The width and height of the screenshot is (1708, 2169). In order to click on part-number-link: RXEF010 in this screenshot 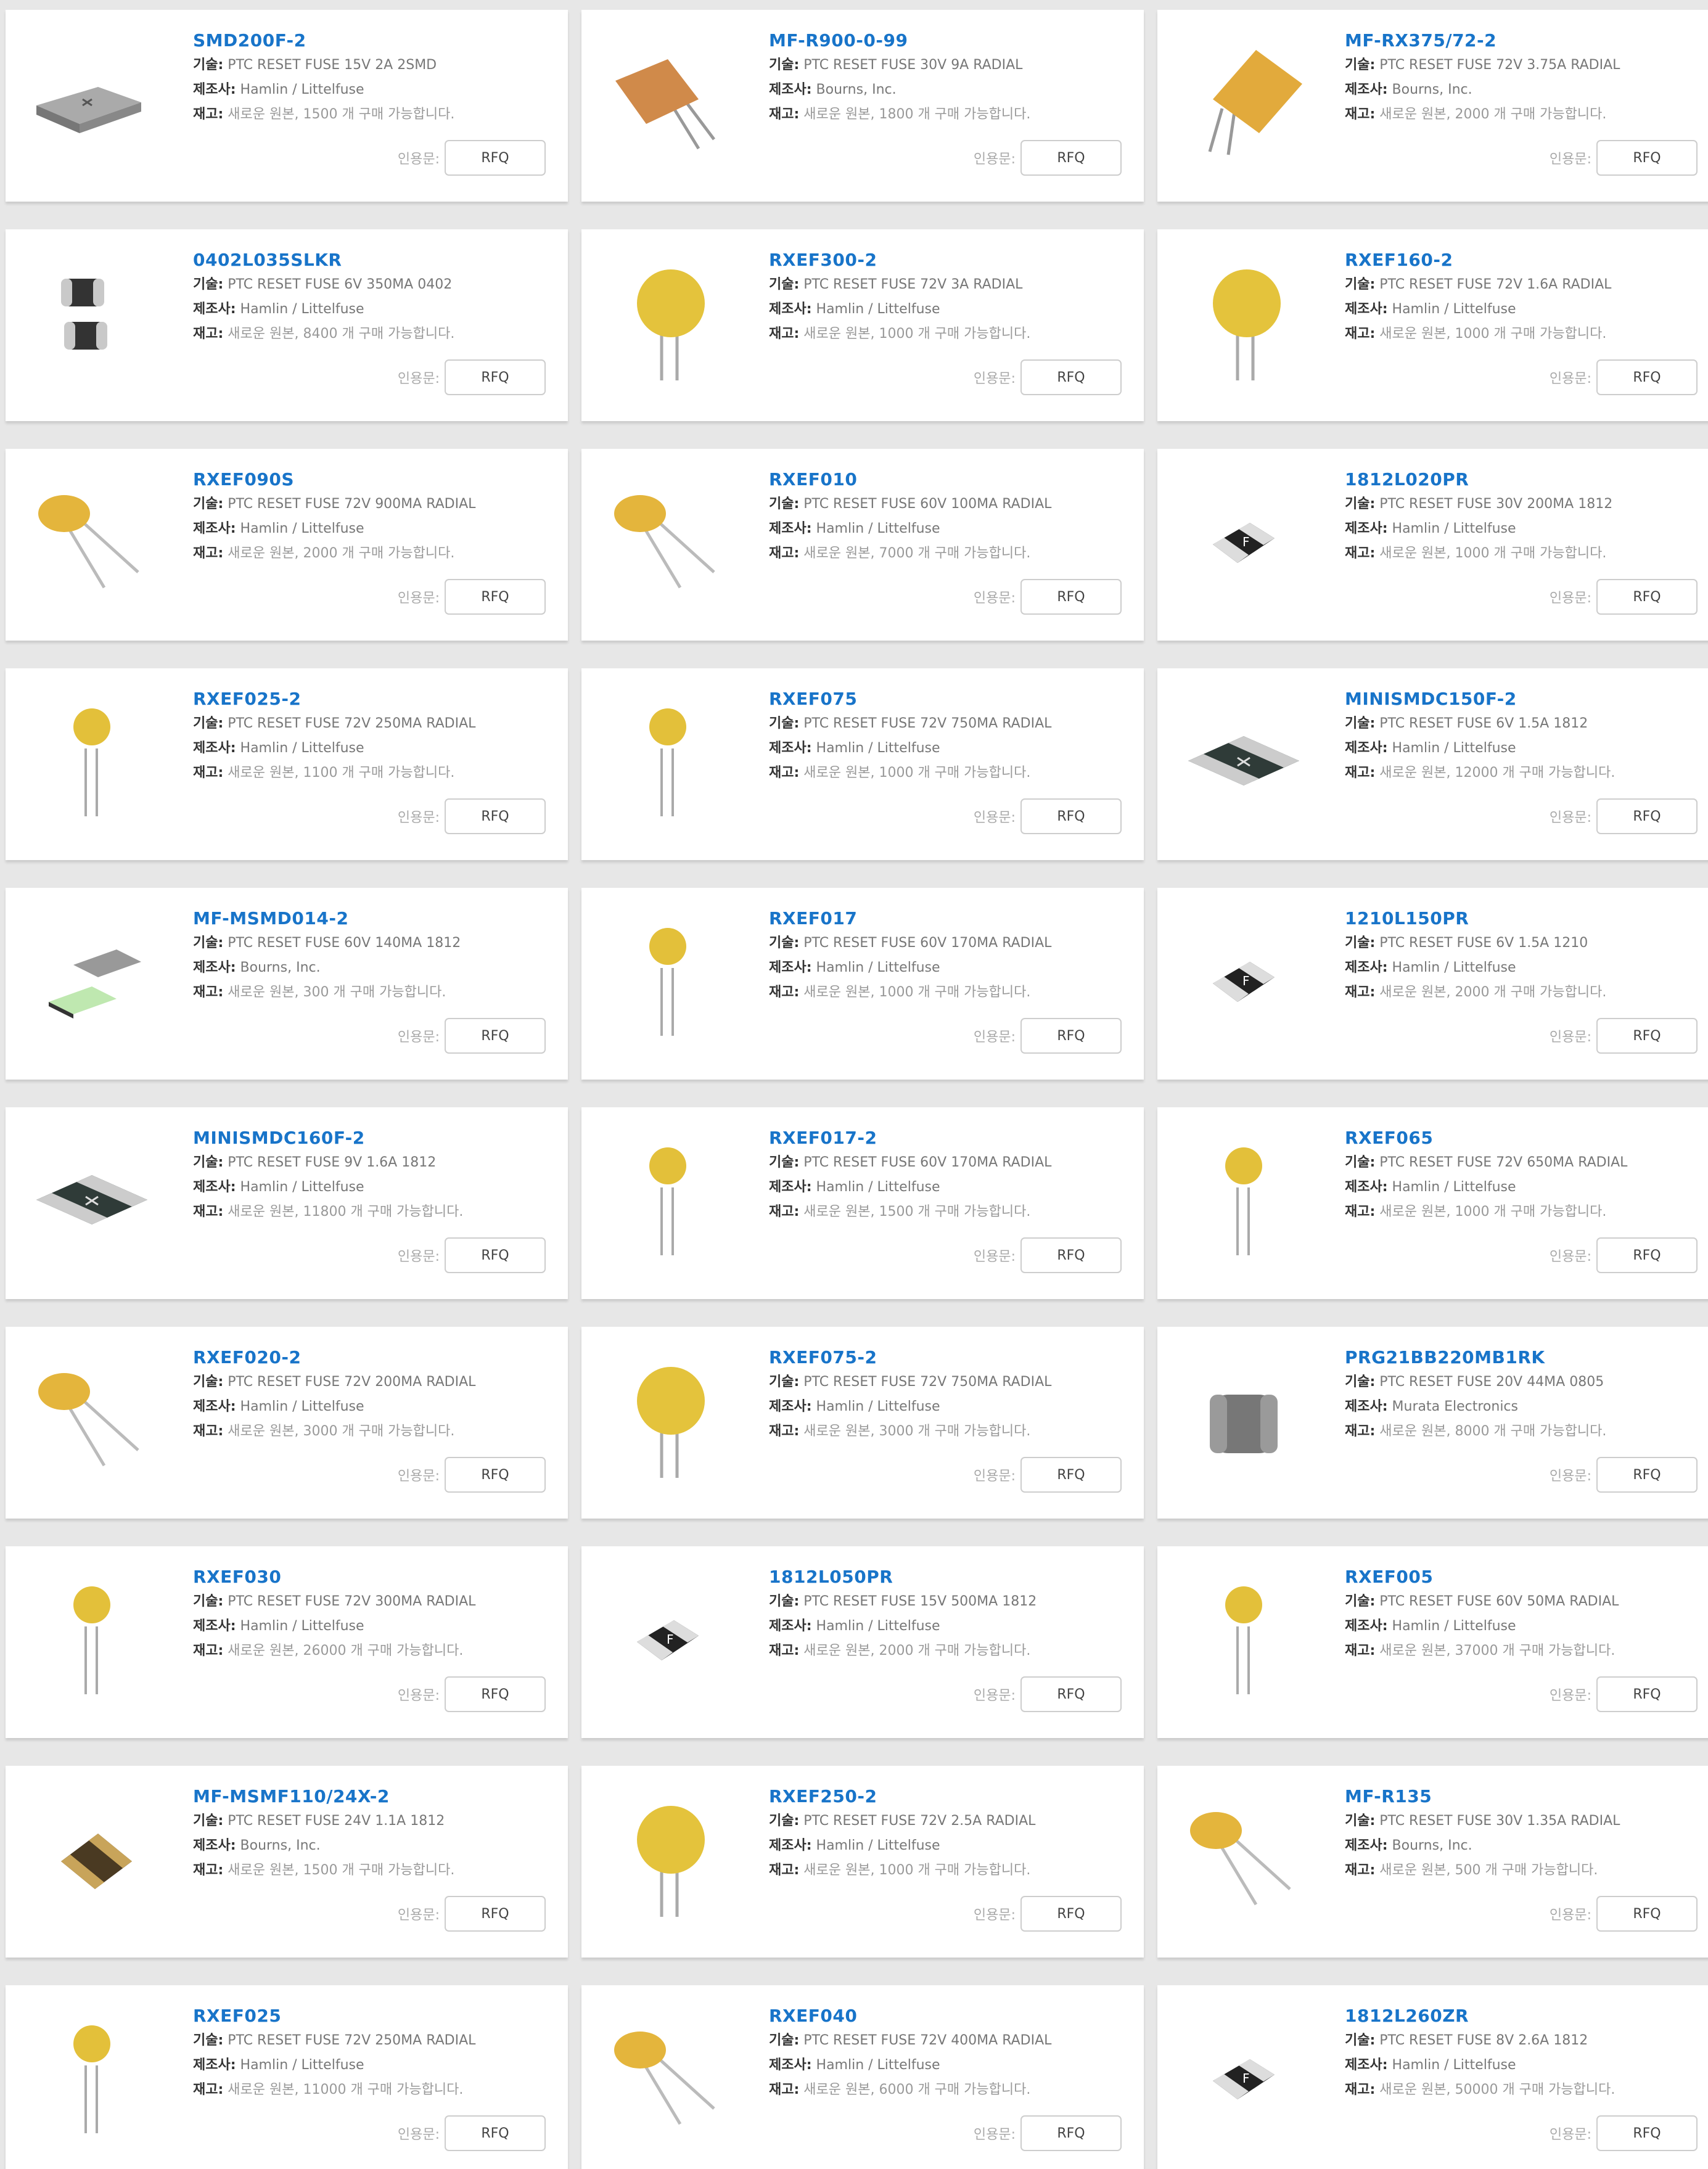, I will do `click(813, 479)`.